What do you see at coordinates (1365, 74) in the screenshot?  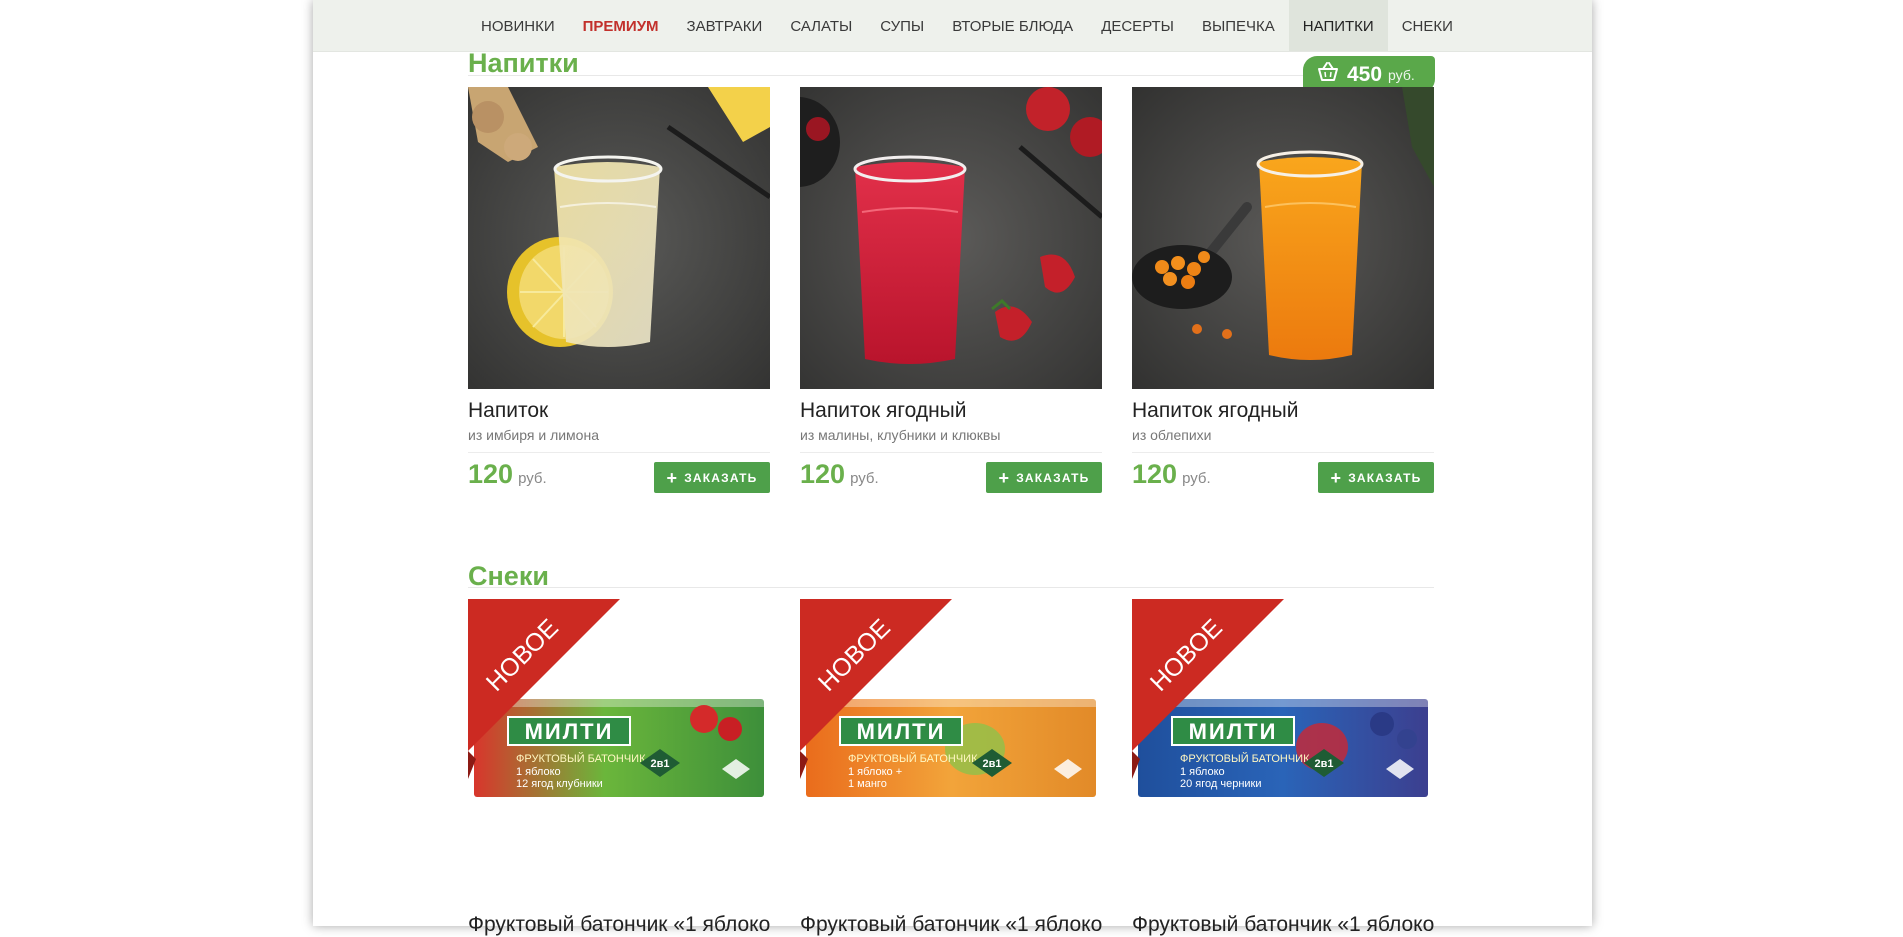 I see `cart-total: 450` at bounding box center [1365, 74].